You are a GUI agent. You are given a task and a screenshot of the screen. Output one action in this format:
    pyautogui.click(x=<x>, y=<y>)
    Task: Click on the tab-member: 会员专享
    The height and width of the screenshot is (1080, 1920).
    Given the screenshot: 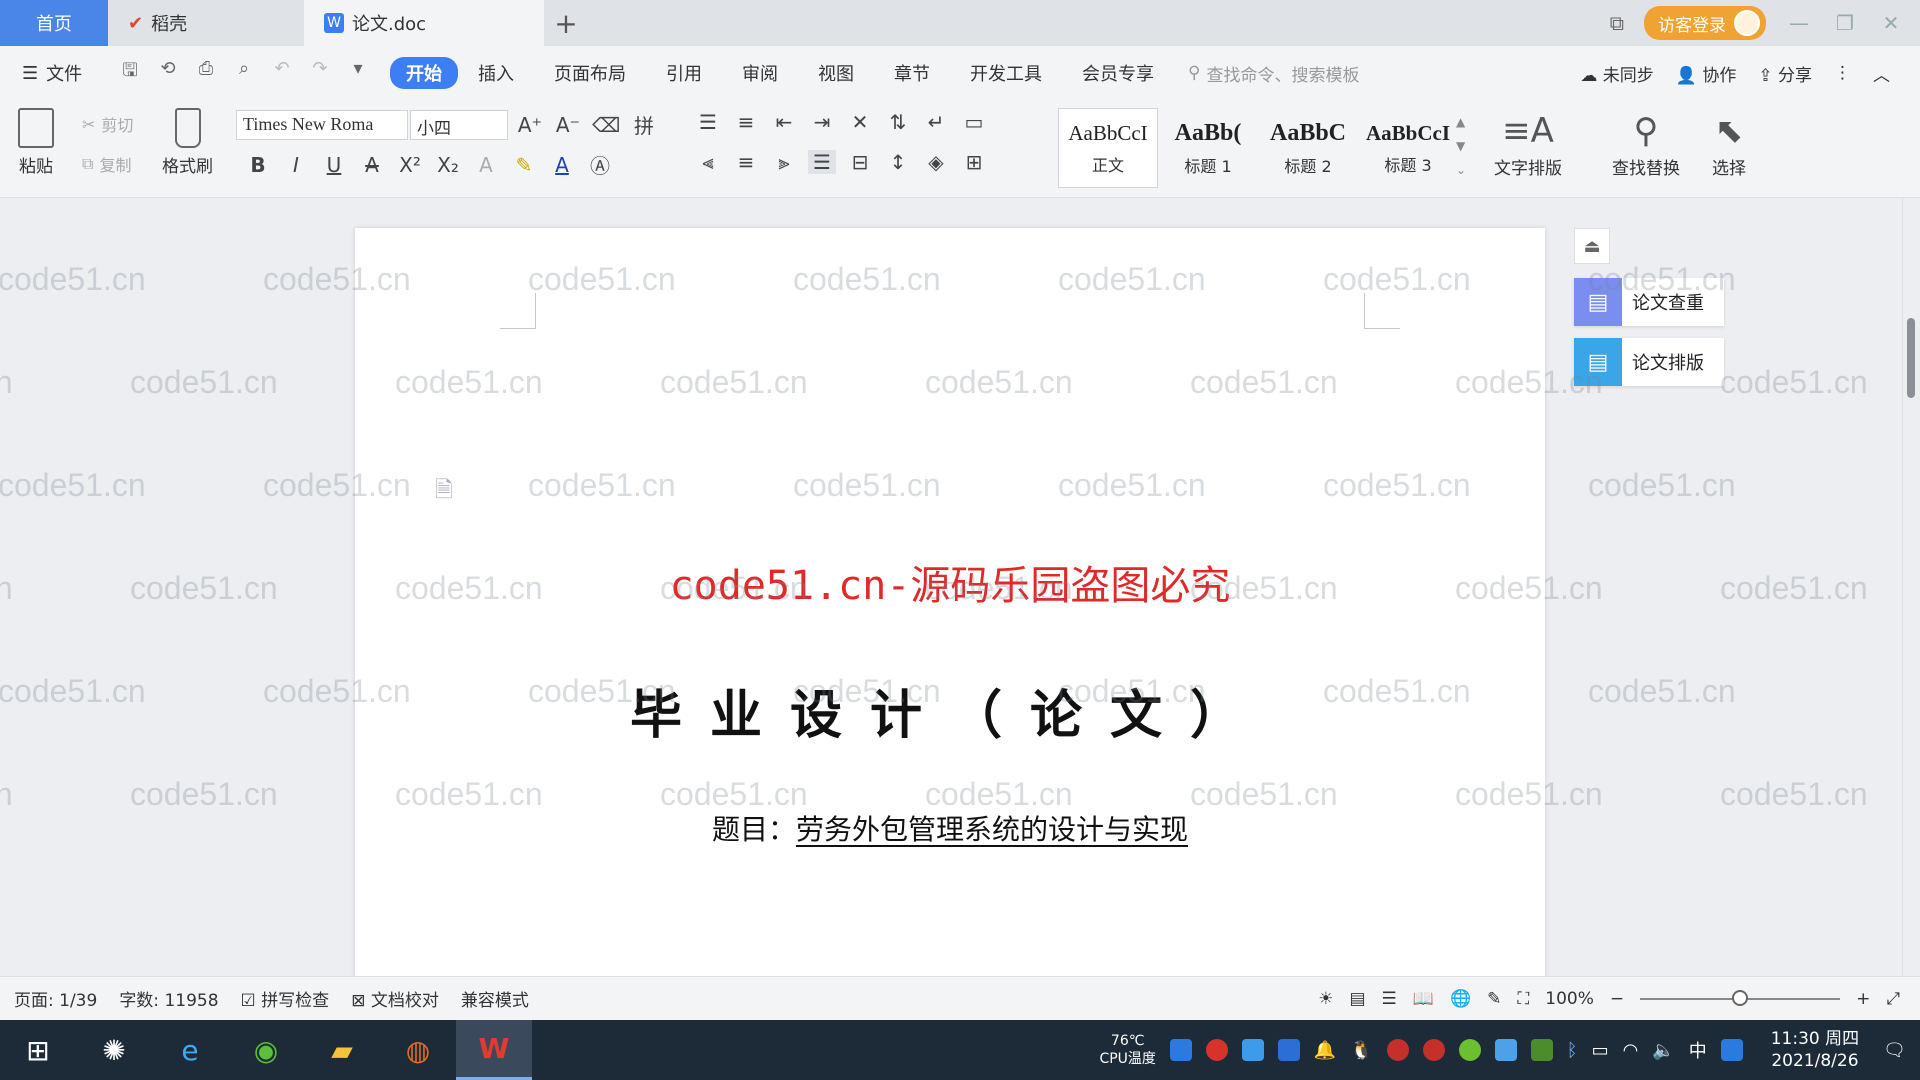 What is the action you would take?
    pyautogui.click(x=1118, y=73)
    